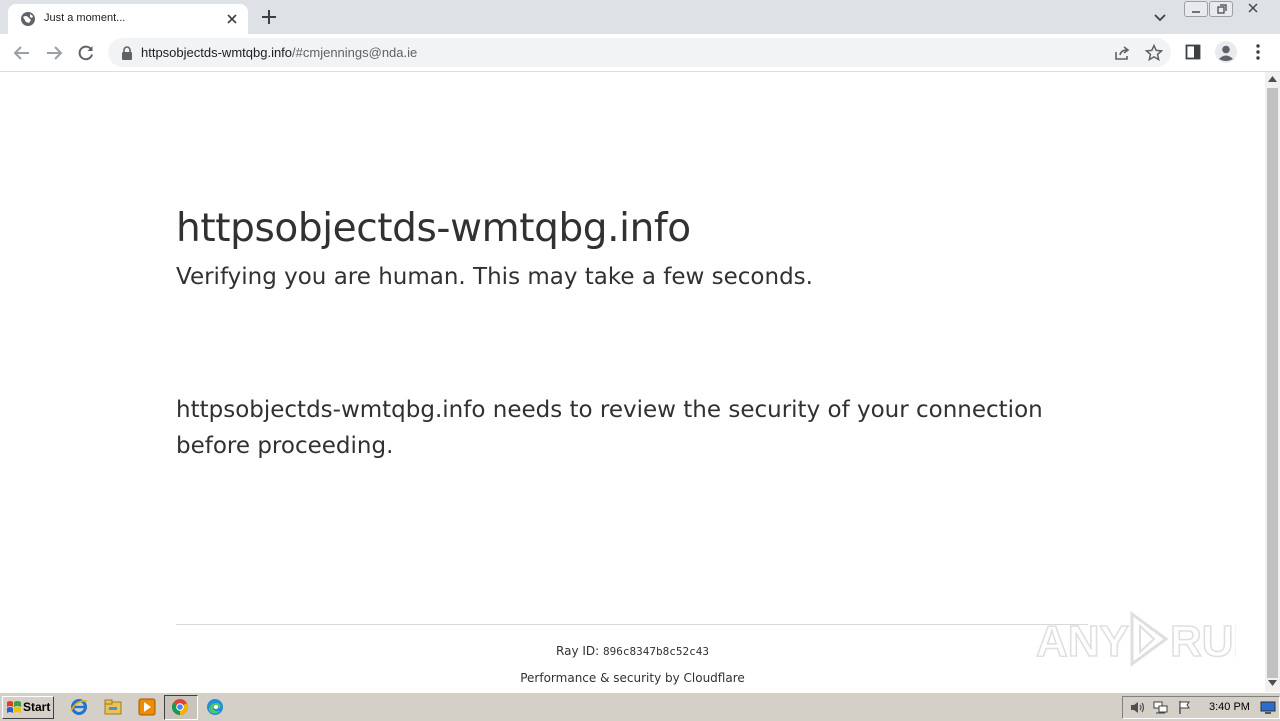 This screenshot has height=721, width=1280. I want to click on lock-icon, so click(127, 53).